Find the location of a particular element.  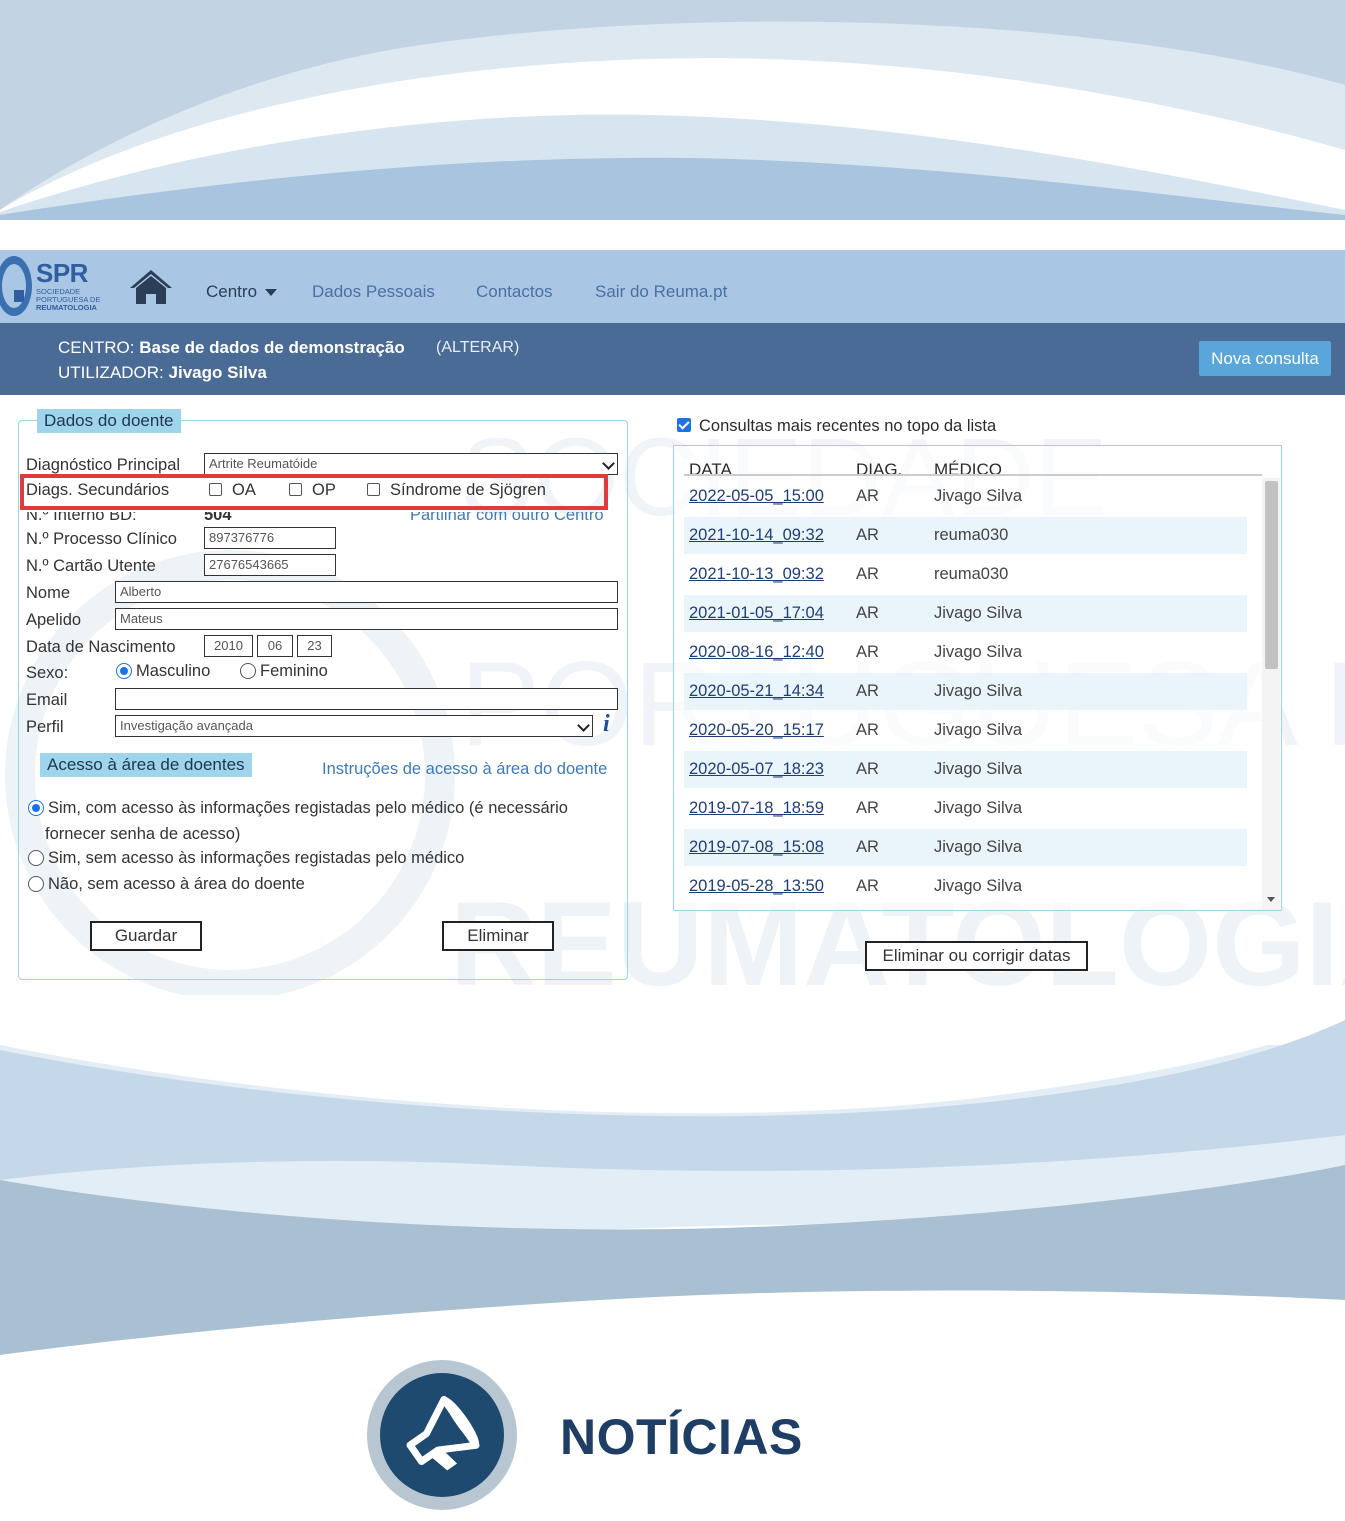

nav-contactos: Contactos is located at coordinates (514, 292).